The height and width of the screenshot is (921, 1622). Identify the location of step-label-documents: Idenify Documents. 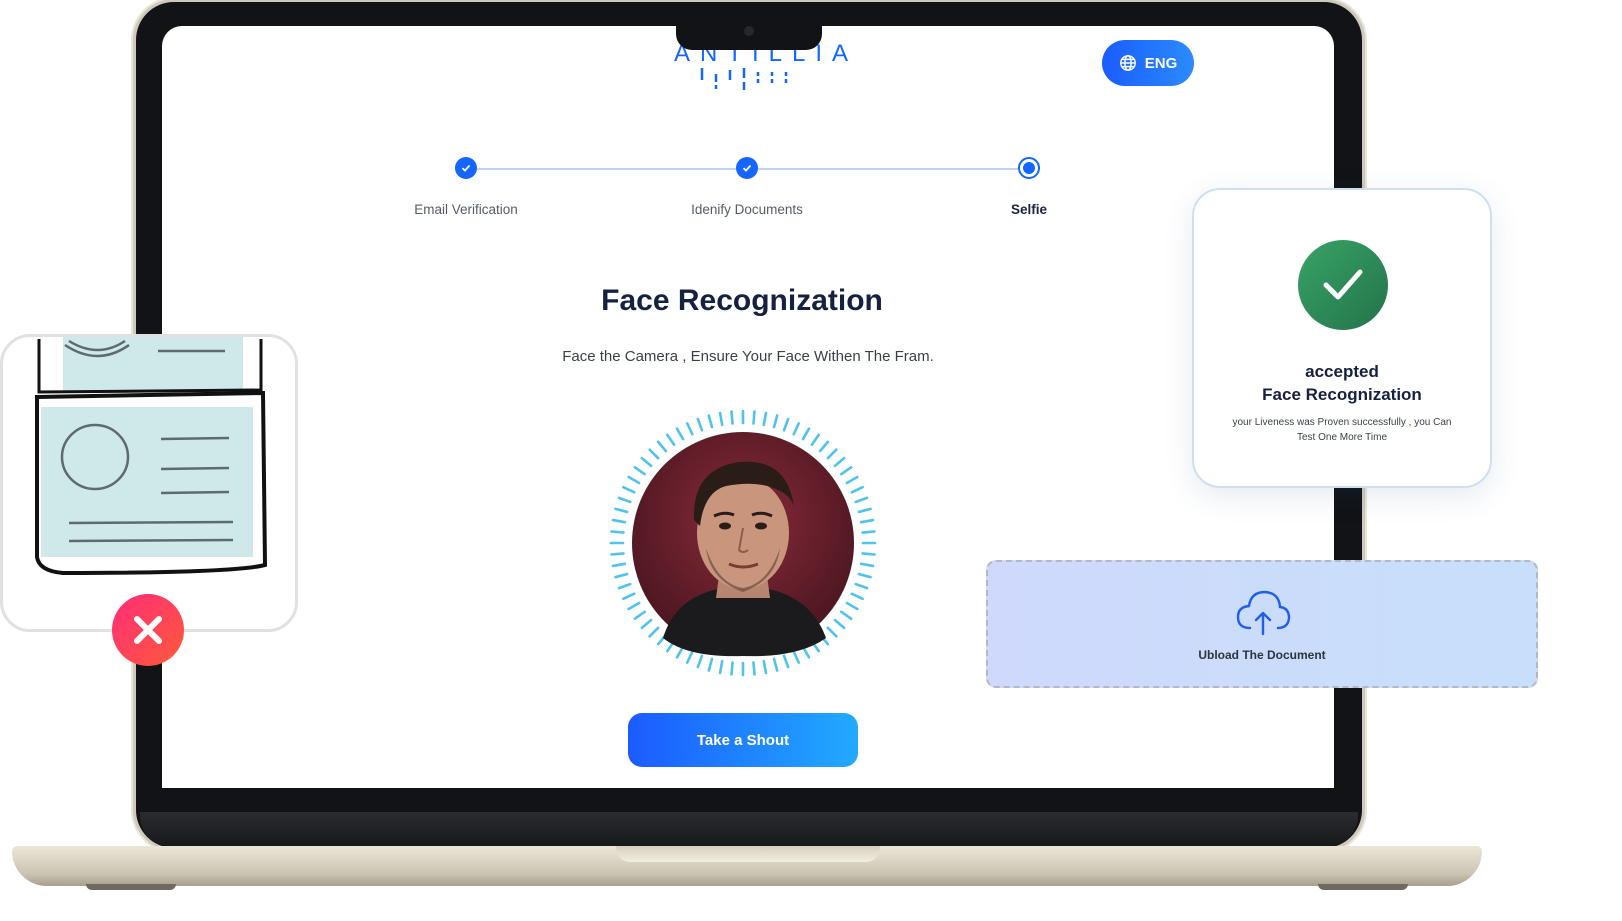
(747, 209).